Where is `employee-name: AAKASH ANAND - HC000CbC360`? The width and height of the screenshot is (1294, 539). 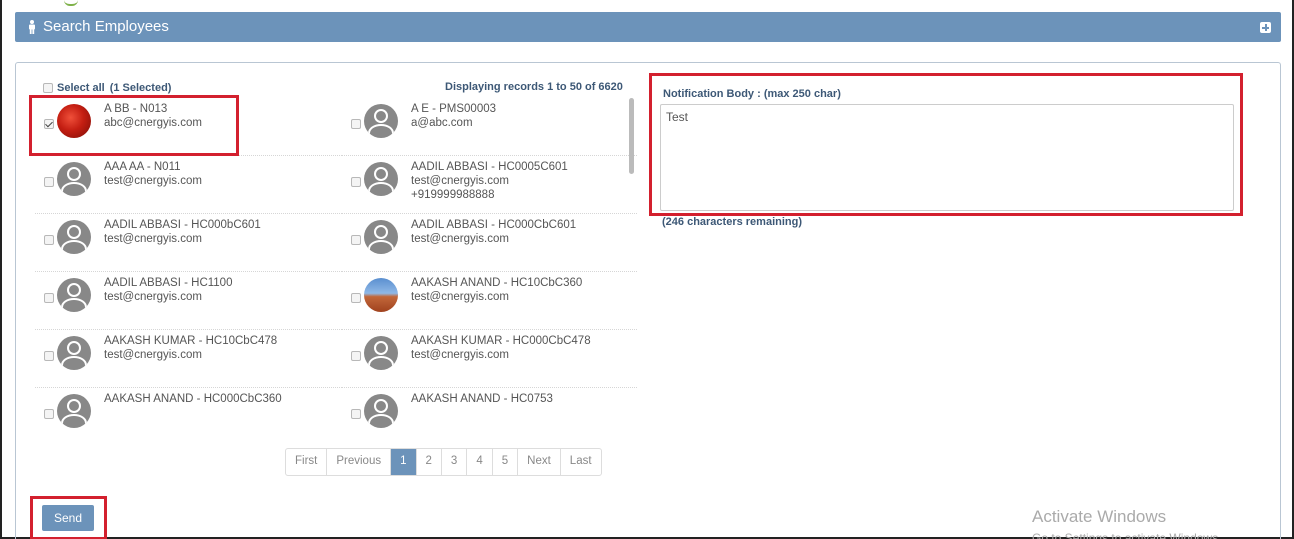 employee-name: AAKASH ANAND - HC000CbC360 is located at coordinates (193, 399).